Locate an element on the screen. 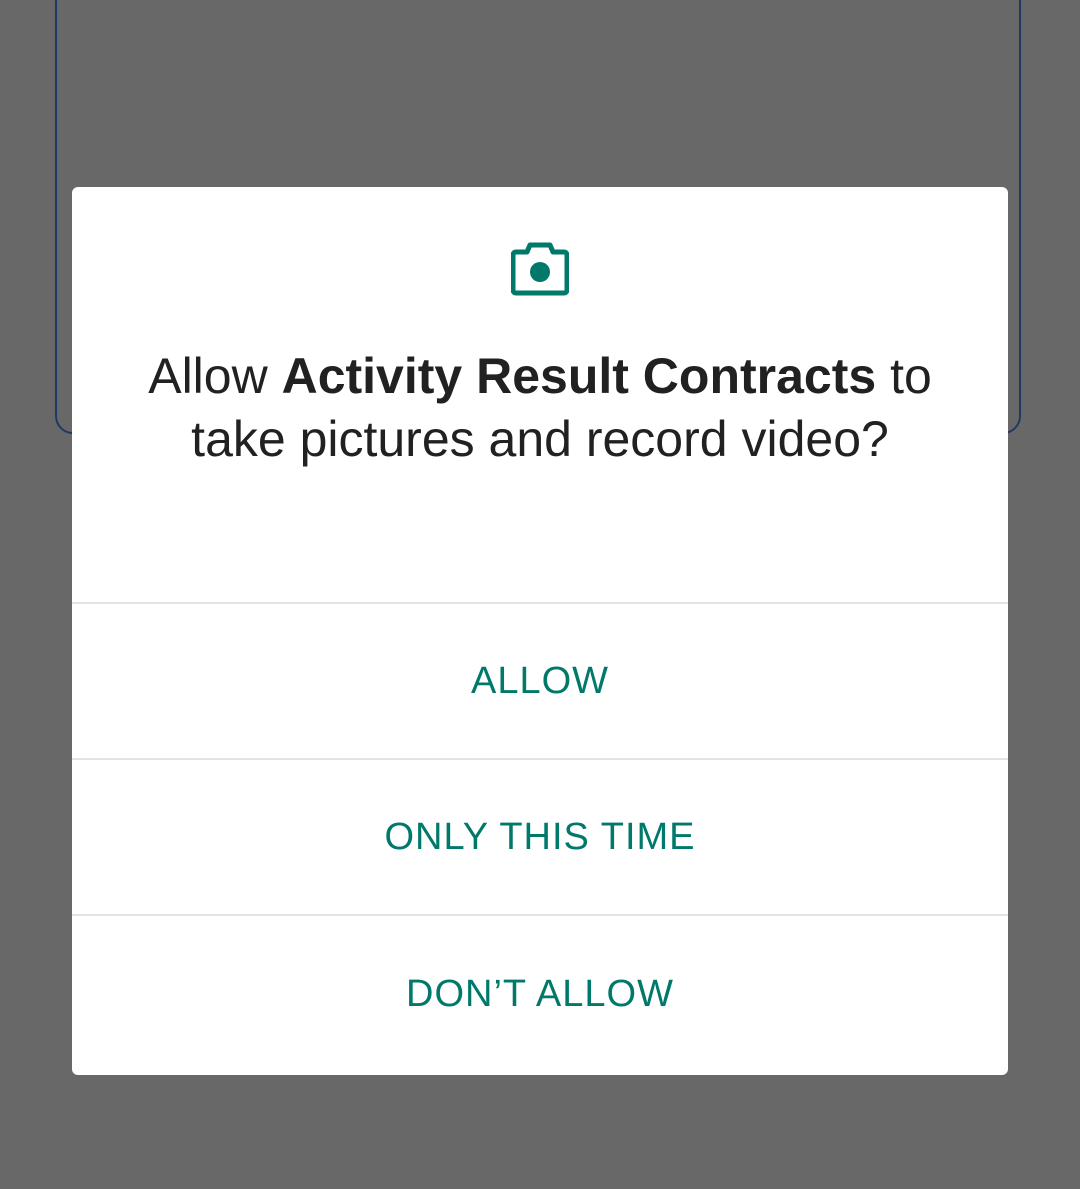 The height and width of the screenshot is (1189, 1080). dont-allow-button: DON’T ALLOW is located at coordinates (540, 994).